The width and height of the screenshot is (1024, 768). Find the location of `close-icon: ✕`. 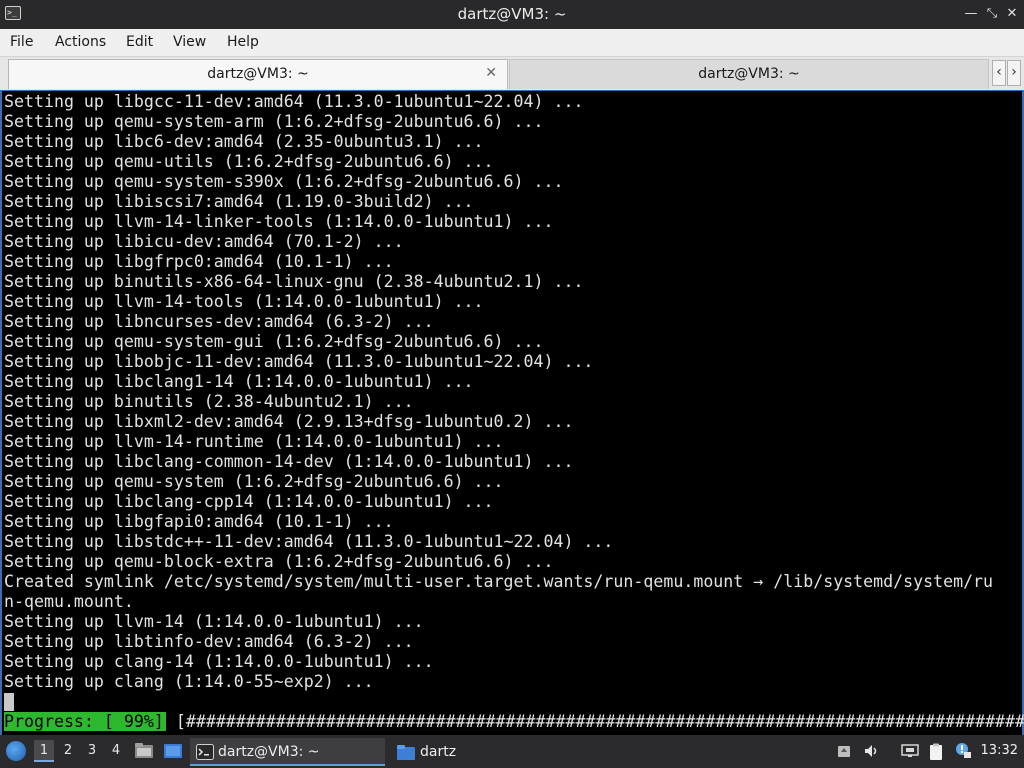

close-icon: ✕ is located at coordinates (1012, 14).